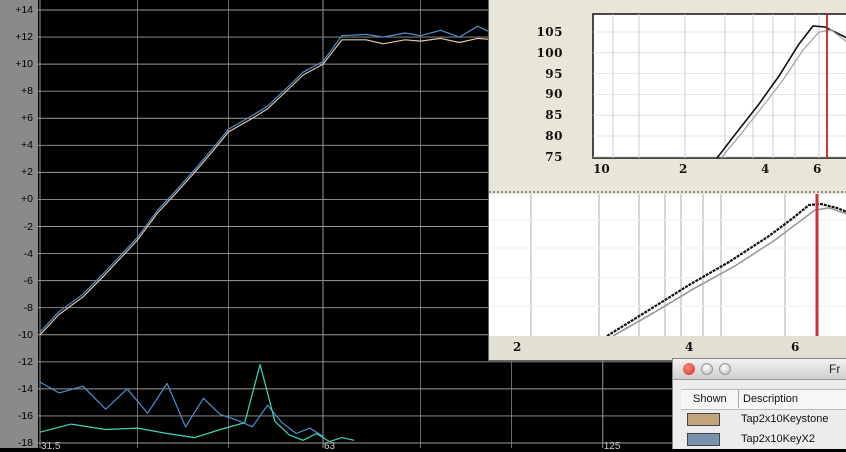 Image resolution: width=846 pixels, height=452 pixels. I want to click on y-tick-label: +8, so click(27, 91).